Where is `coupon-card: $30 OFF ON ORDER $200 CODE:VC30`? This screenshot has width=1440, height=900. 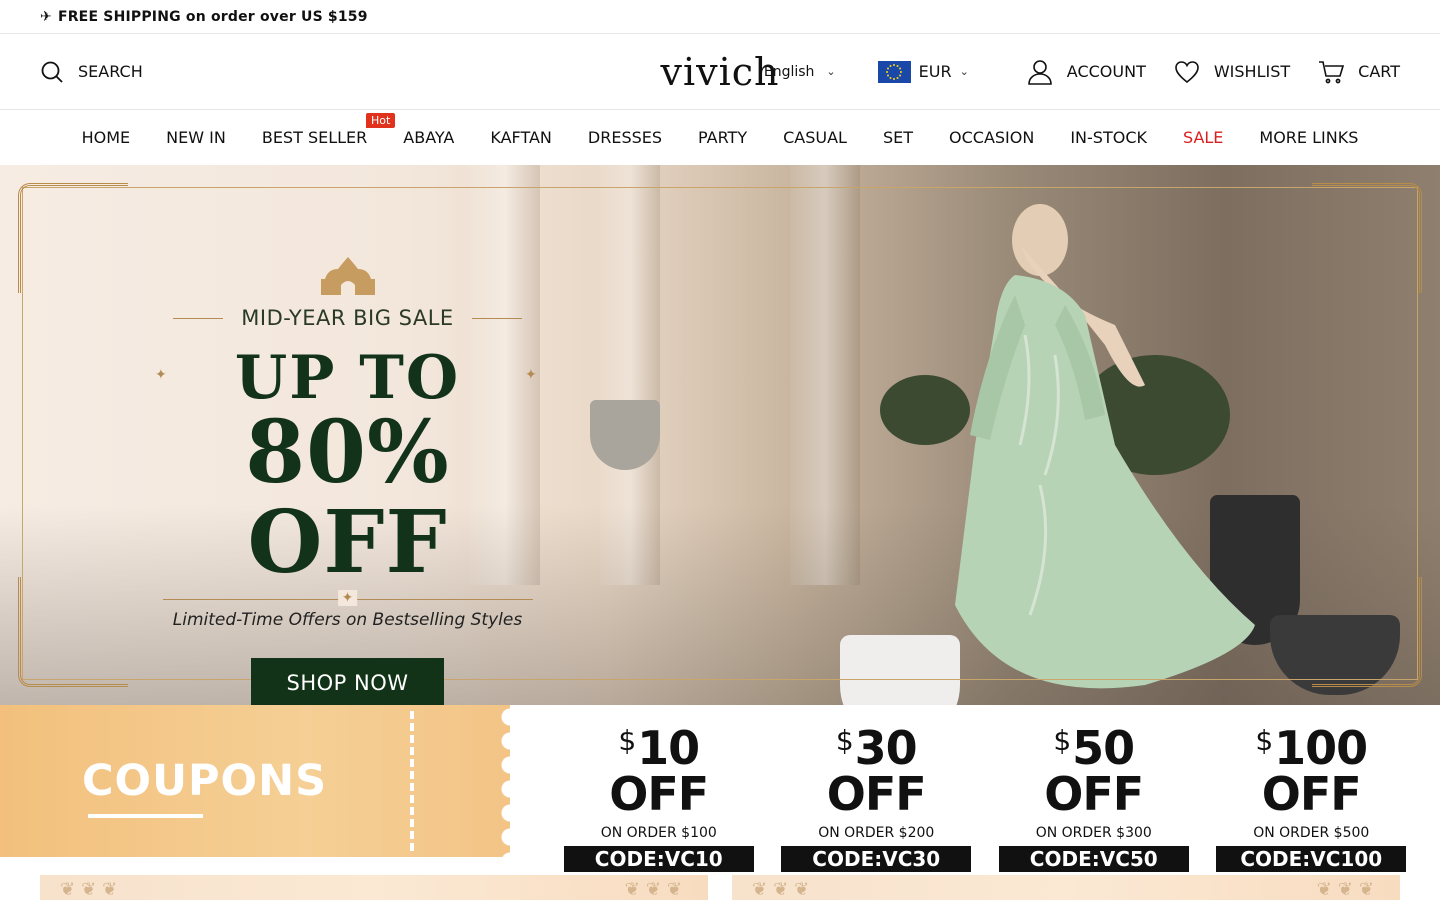
coupon-card: $30 OFF ON ORDER $200 CODE:VC30 is located at coordinates (876, 798).